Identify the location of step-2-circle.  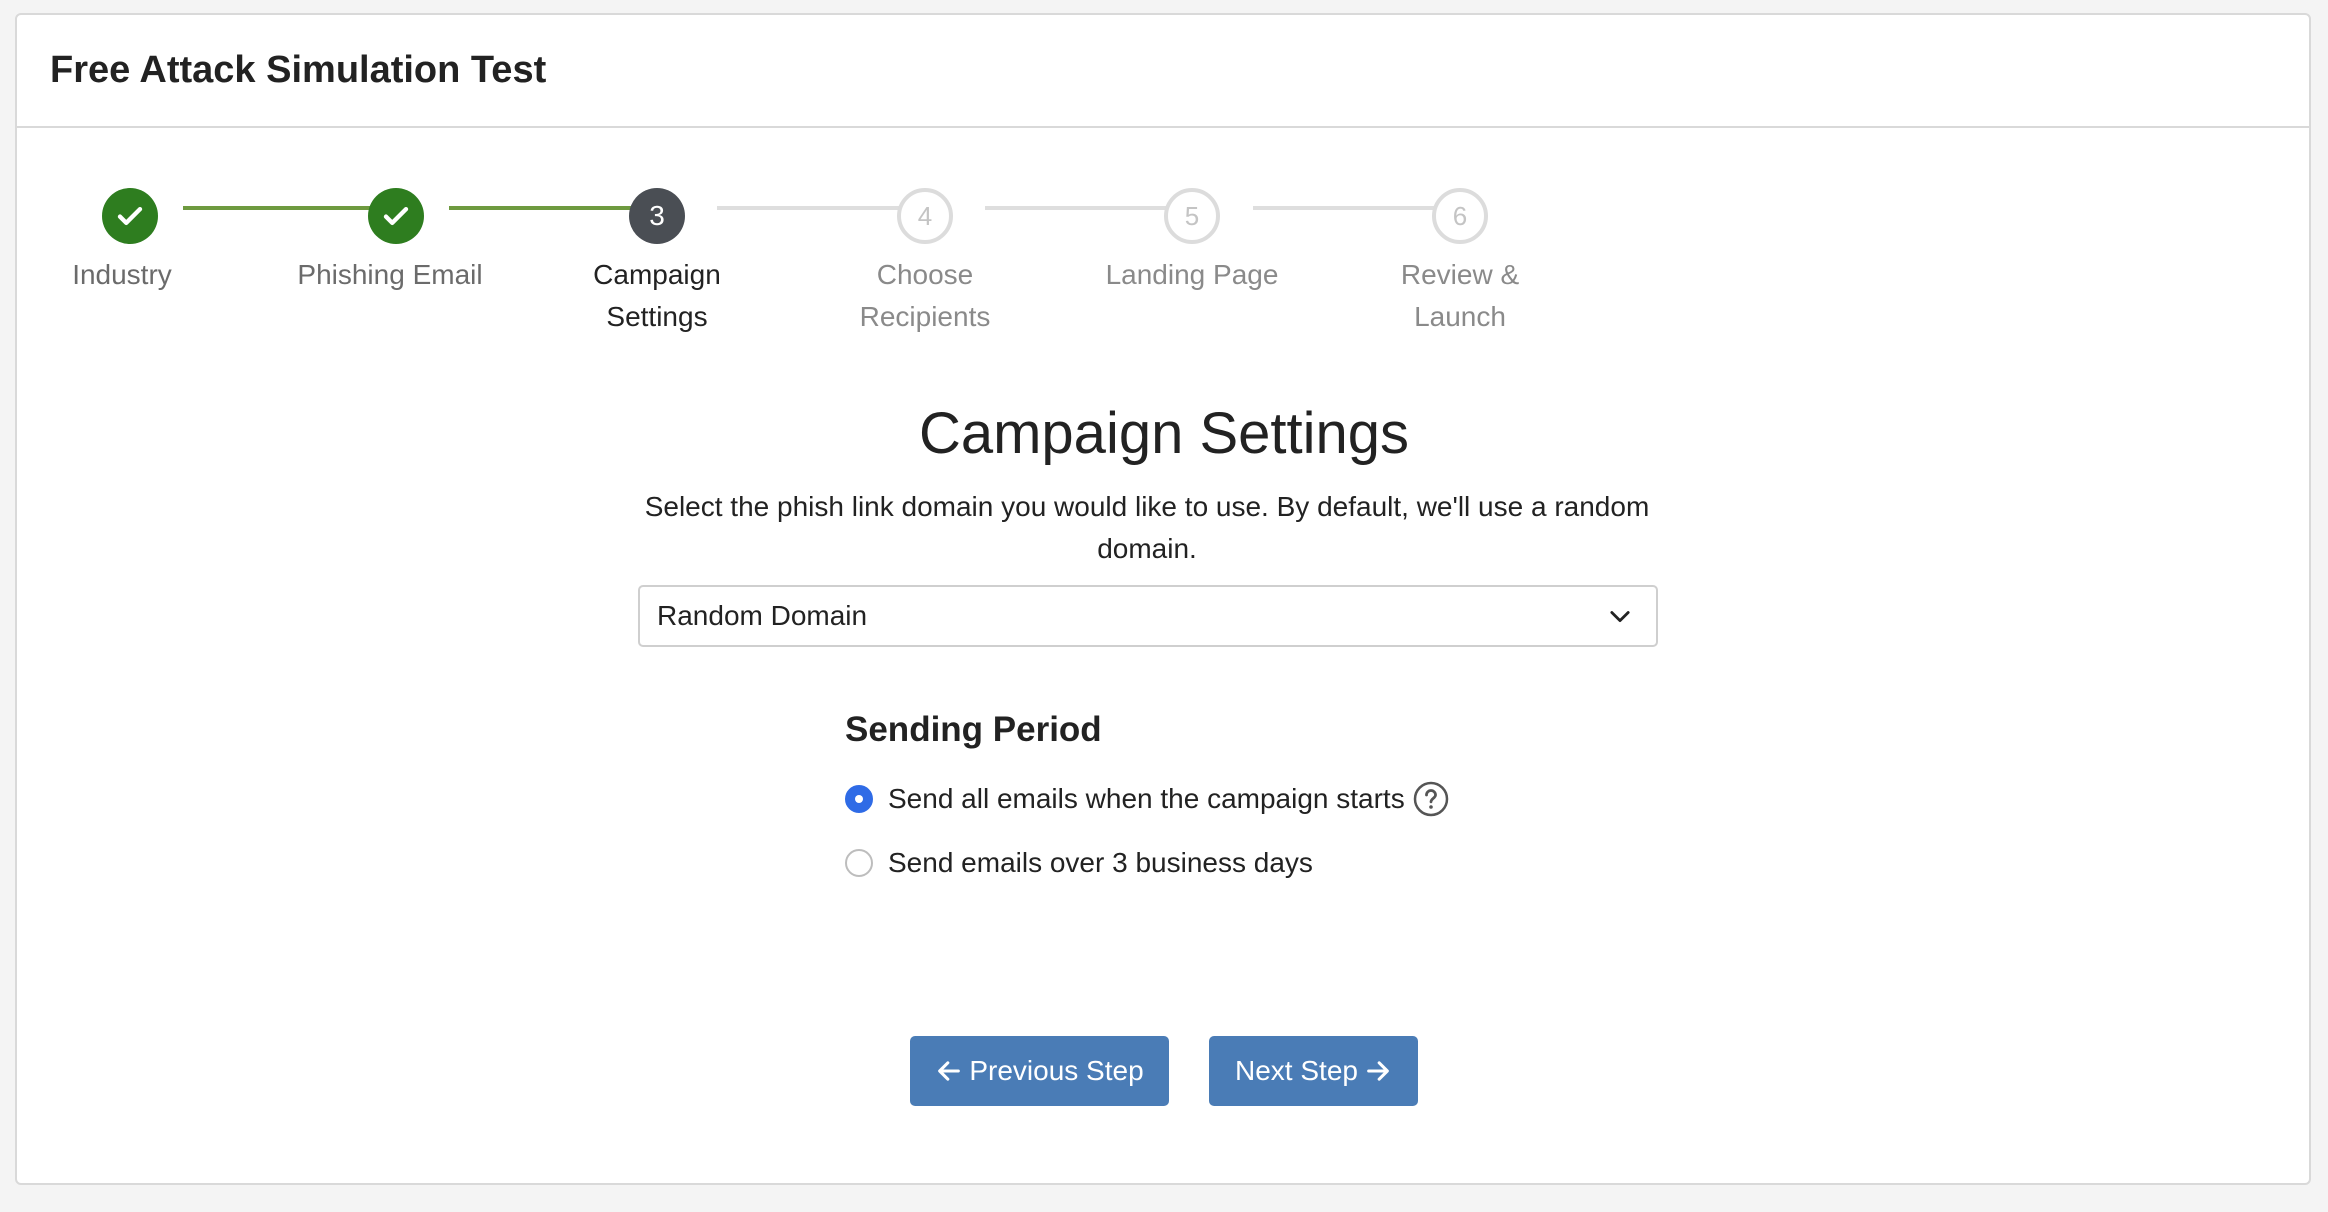
(396, 216).